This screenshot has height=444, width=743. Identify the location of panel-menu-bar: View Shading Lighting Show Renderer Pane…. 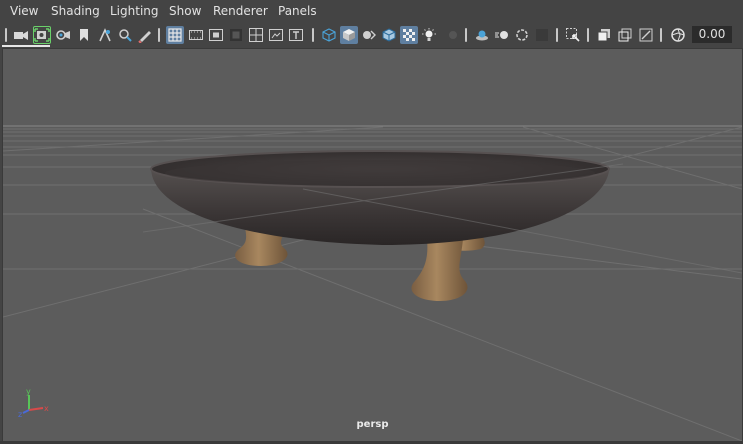
(371, 12).